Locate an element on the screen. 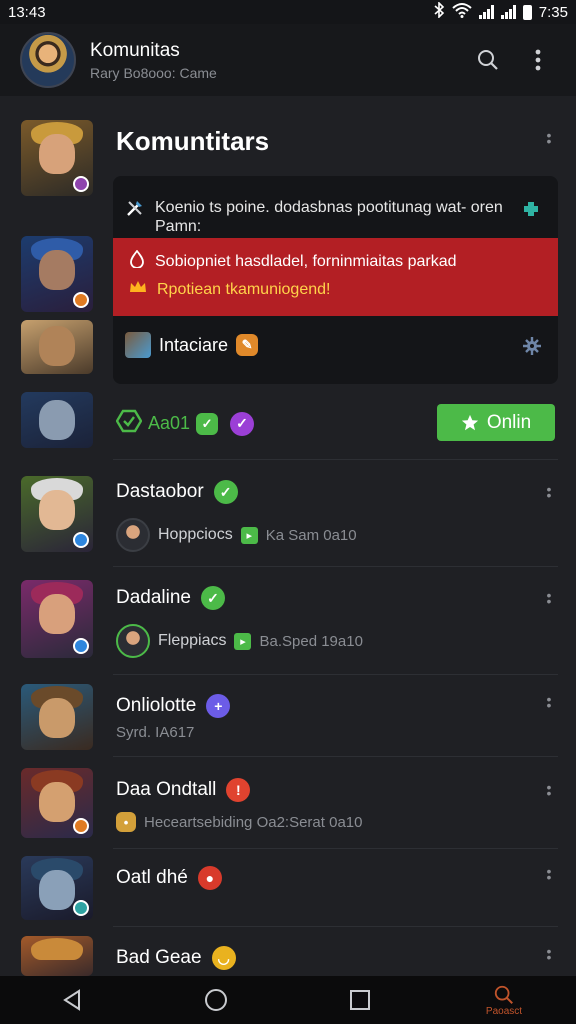 This screenshot has width=576, height=1024. tools-icon is located at coordinates (135, 217).